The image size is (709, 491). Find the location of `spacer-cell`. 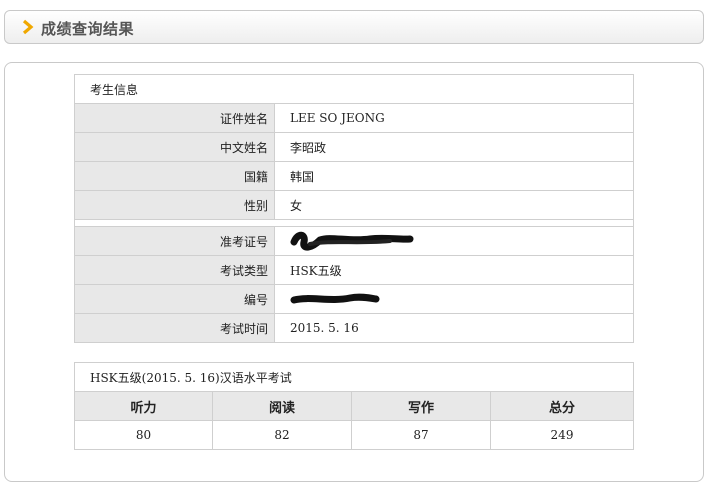

spacer-cell is located at coordinates (354, 223).